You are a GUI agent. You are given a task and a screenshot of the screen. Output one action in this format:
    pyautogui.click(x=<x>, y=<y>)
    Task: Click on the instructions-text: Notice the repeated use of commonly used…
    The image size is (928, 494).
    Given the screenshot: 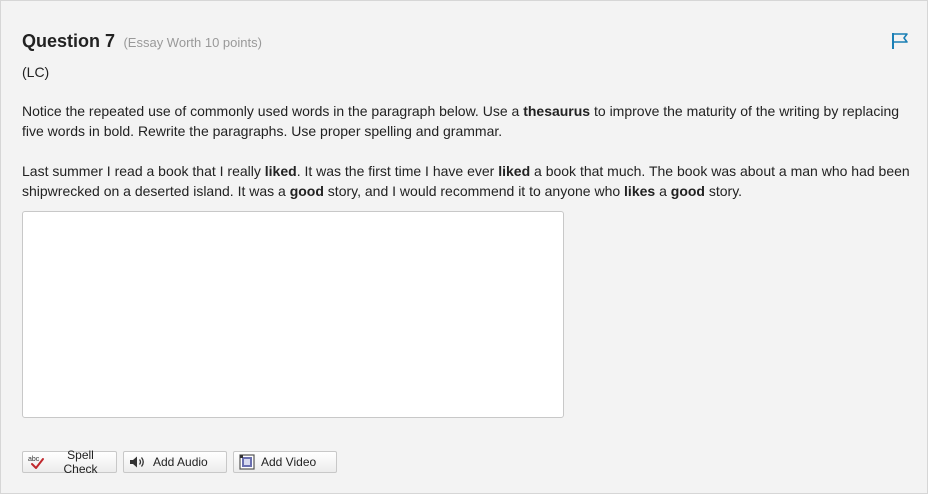 What is the action you would take?
    pyautogui.click(x=461, y=121)
    